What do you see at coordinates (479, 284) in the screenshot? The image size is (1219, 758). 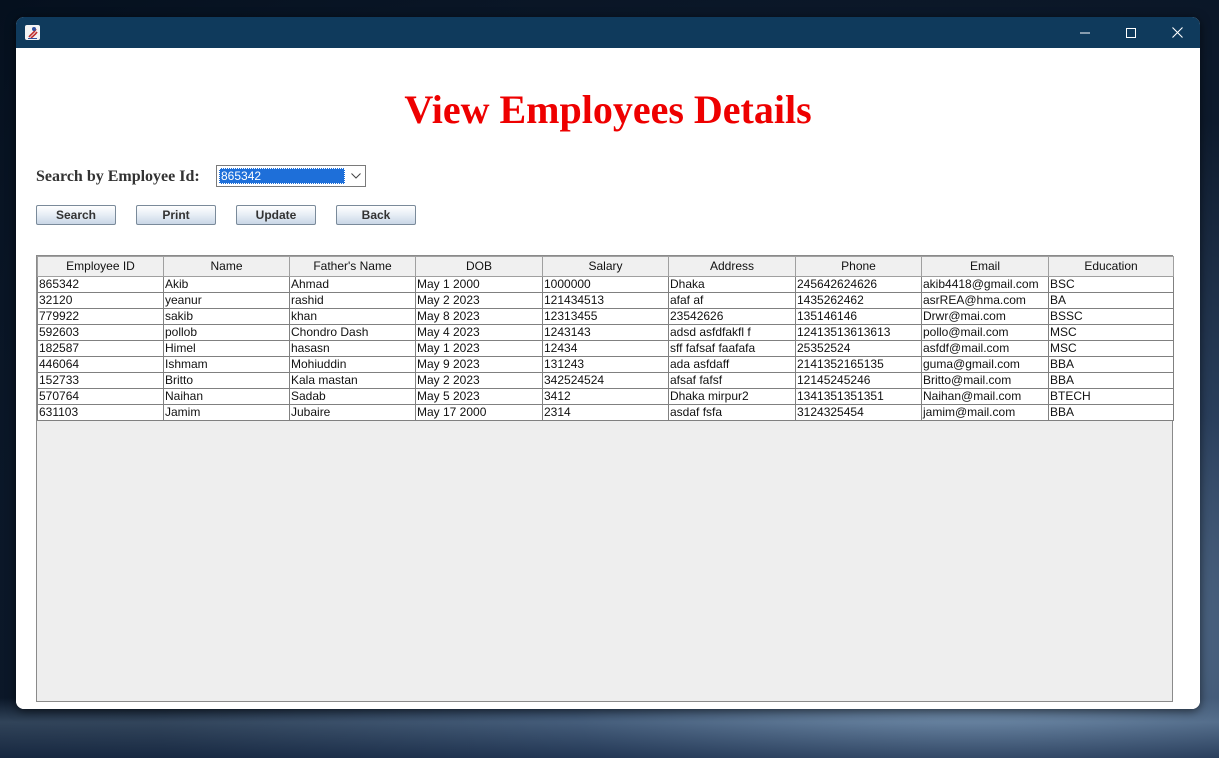 I see `table-cell: May 1 2000` at bounding box center [479, 284].